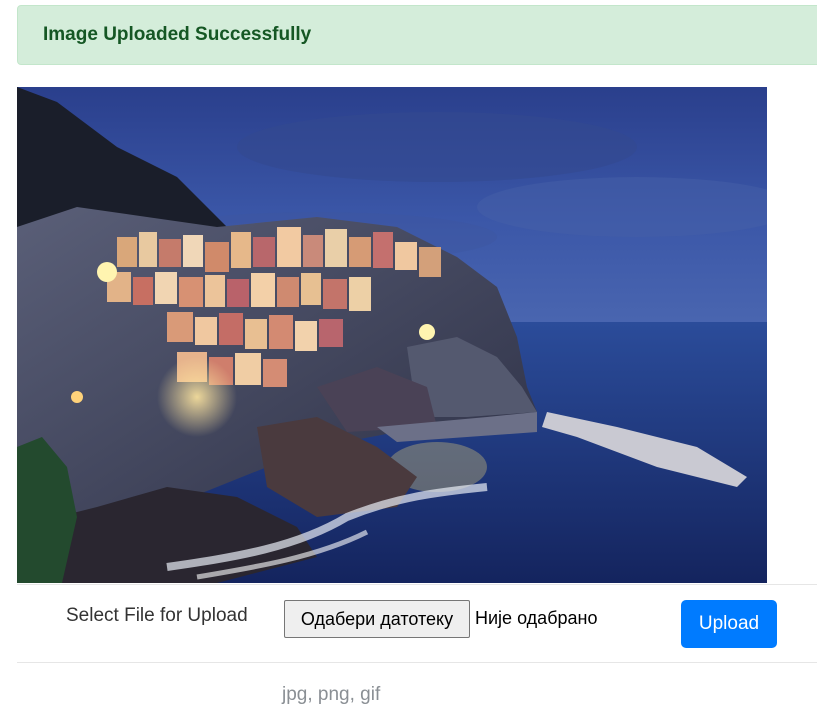 The height and width of the screenshot is (709, 817). Describe the element at coordinates (331, 694) in the screenshot. I see `accepted-formats-hint: jpg, png, gif` at that location.